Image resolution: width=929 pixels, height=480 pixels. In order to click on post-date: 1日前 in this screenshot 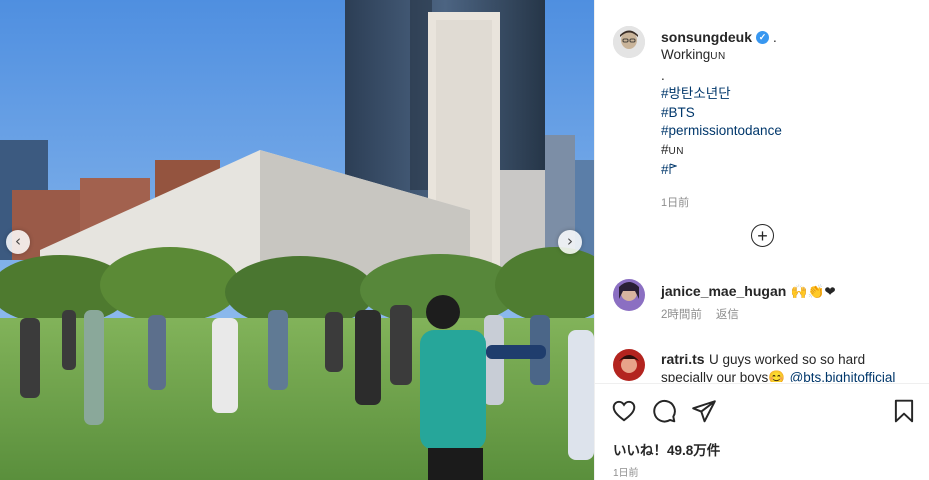, I will do `click(626, 473)`.